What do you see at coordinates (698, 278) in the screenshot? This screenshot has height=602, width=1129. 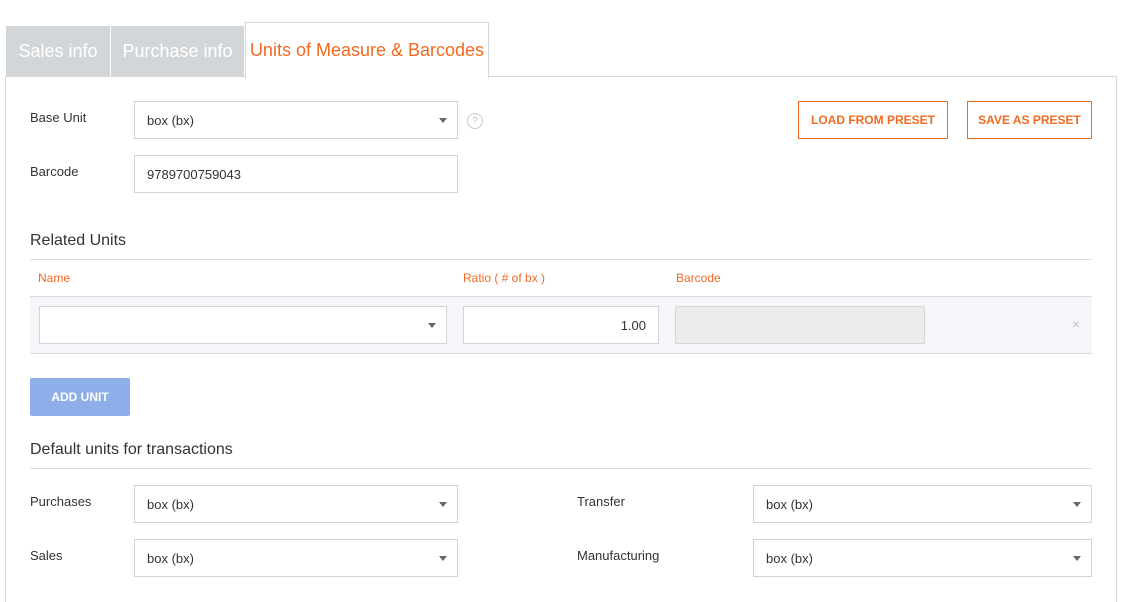 I see `column-header-barcode: Barcode` at bounding box center [698, 278].